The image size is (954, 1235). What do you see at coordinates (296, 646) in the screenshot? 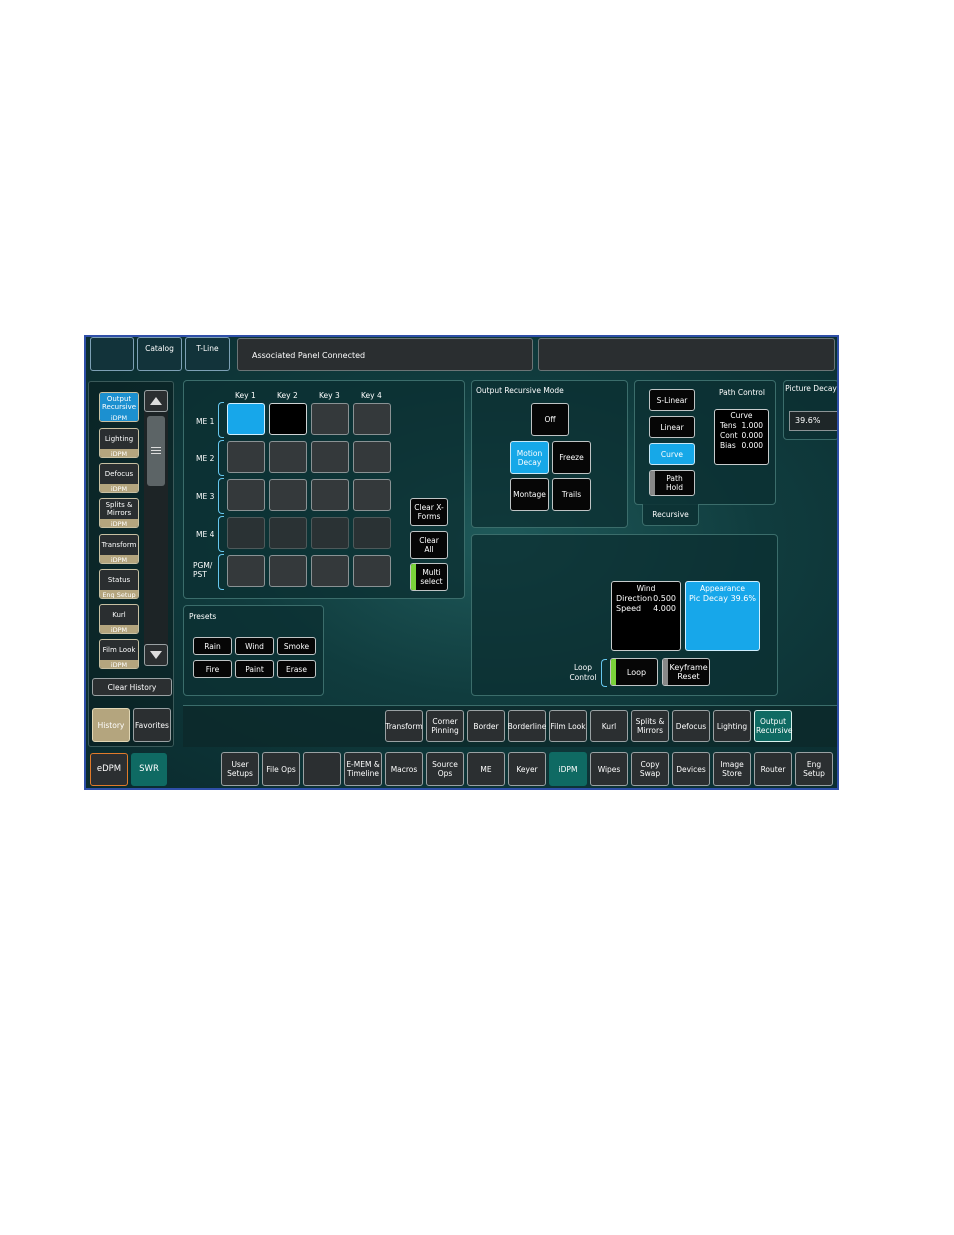
I see `preset-smoke-button: Smoke` at bounding box center [296, 646].